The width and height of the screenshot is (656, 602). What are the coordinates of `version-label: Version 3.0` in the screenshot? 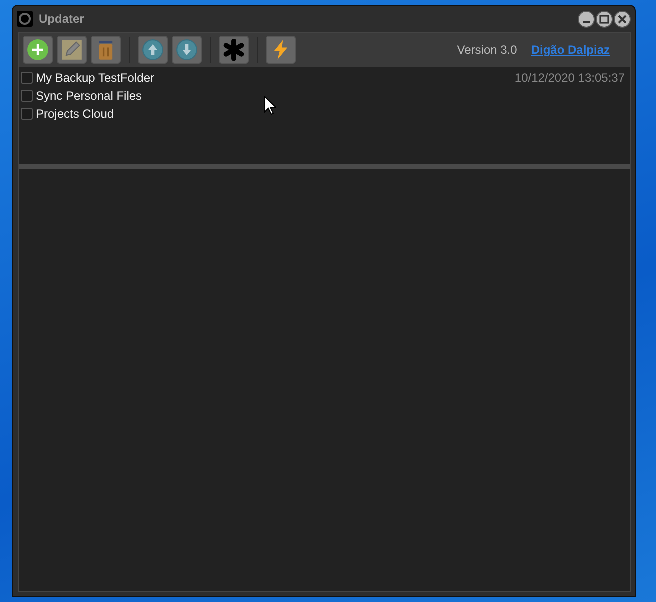 It's located at (487, 50).